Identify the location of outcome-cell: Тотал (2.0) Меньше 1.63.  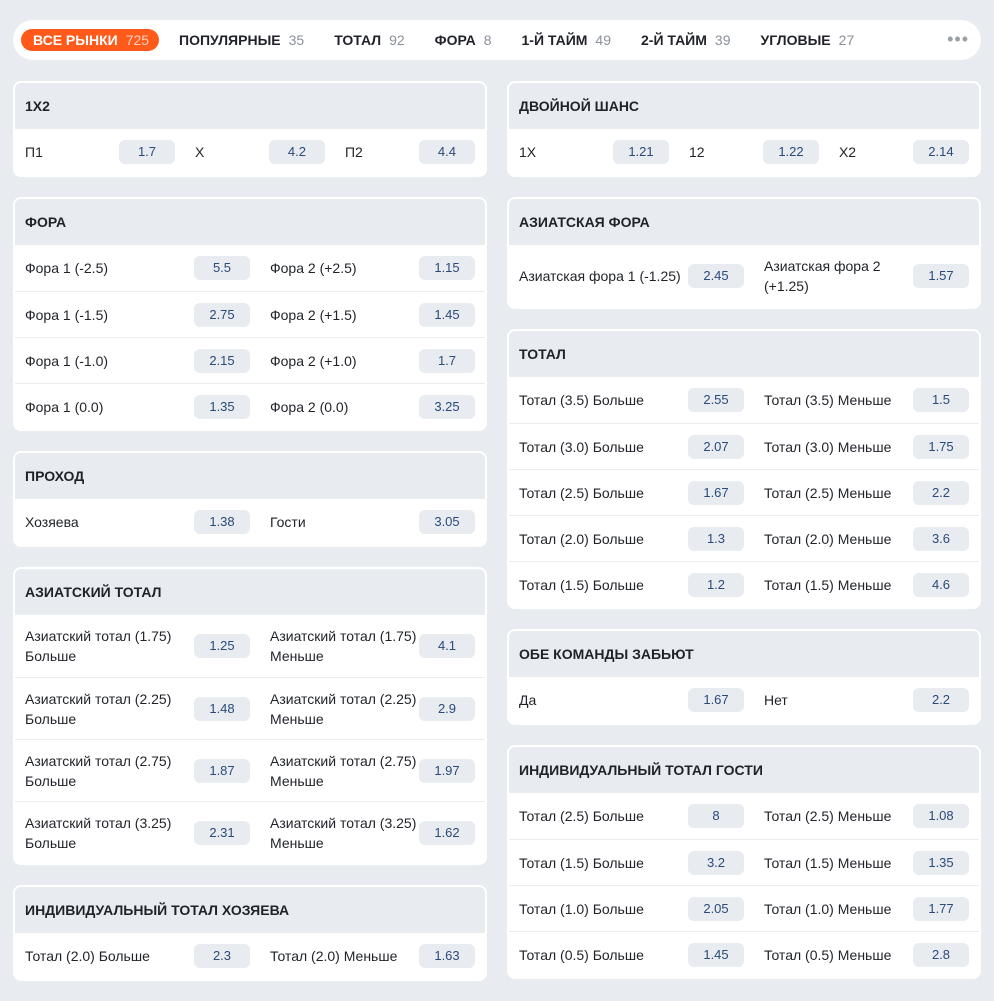
(362, 956).